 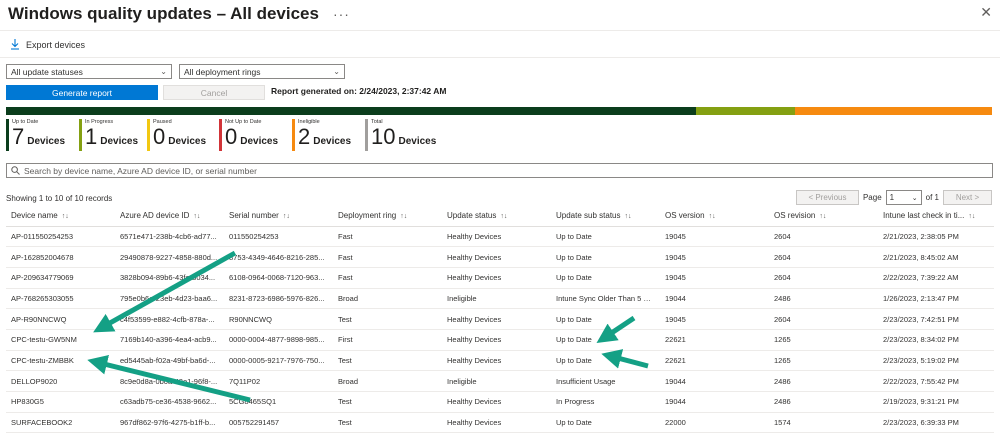 I want to click on tile-count: 0, so click(x=159, y=136).